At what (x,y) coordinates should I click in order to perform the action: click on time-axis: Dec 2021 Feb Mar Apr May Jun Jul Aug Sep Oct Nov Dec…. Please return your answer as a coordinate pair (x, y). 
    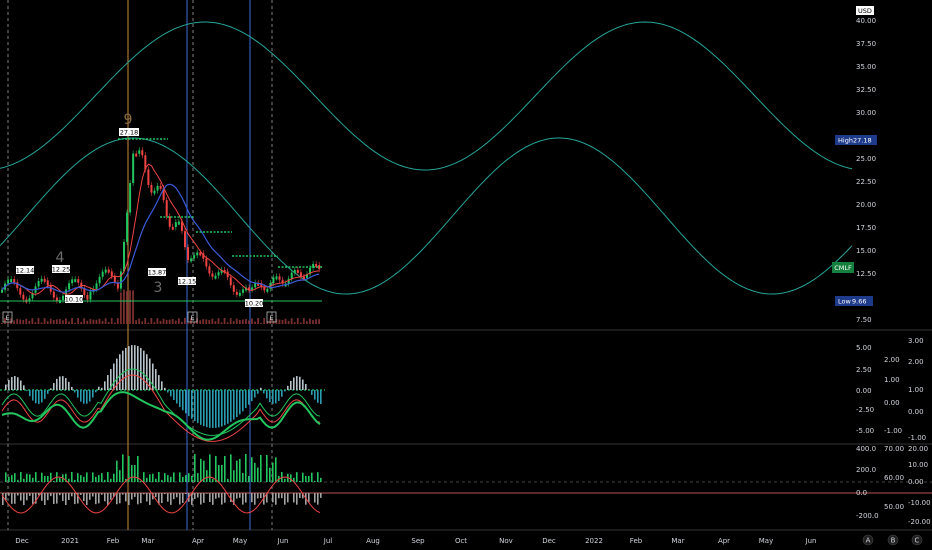
    Looking at the image, I should click on (415, 541).